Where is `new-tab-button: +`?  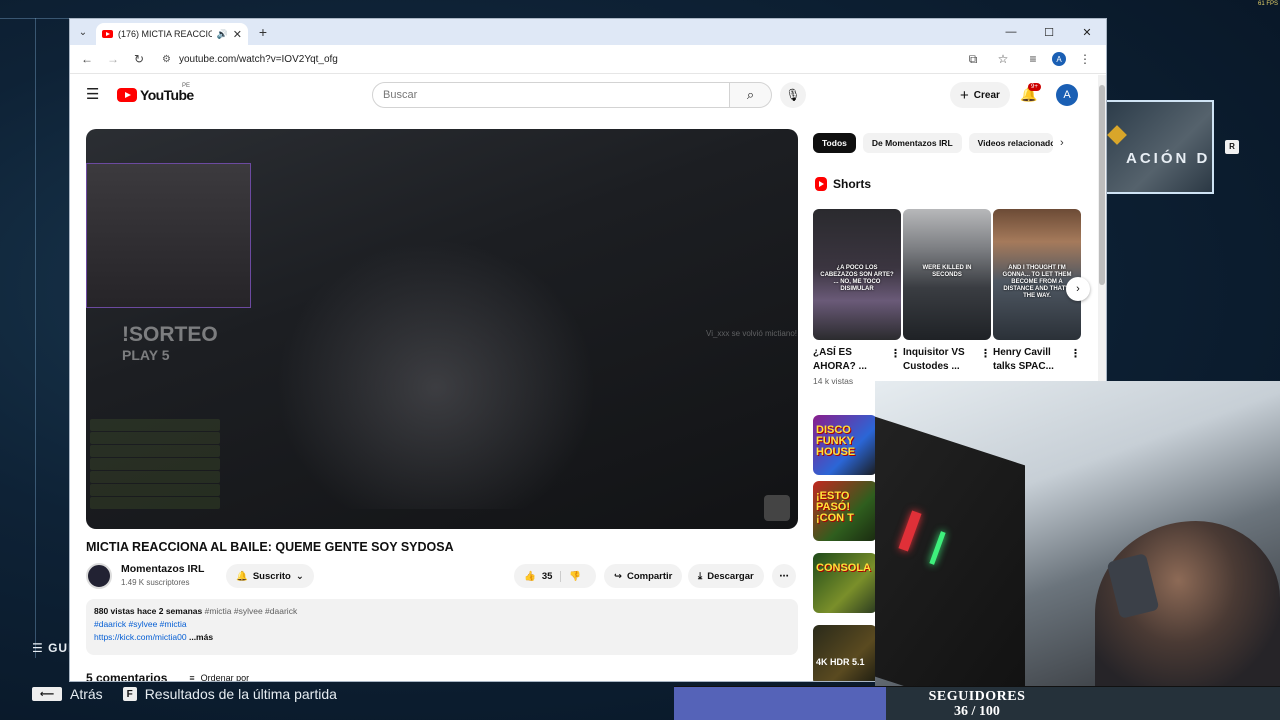
new-tab-button: + is located at coordinates (263, 32).